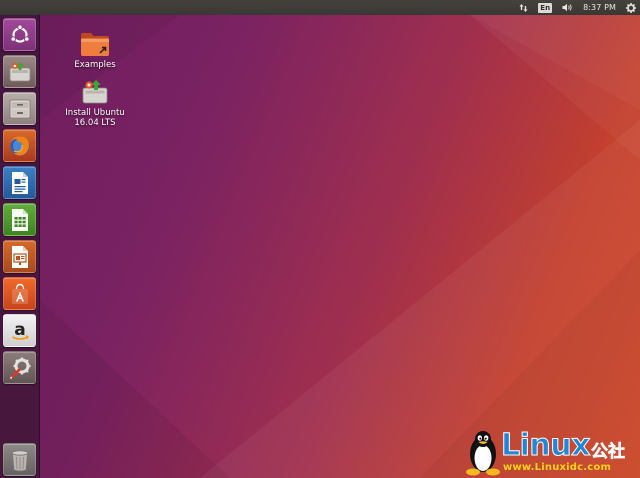  Describe the element at coordinates (95, 123) in the screenshot. I see `desktop-icon-label-line2: 16.04 LTS` at that location.